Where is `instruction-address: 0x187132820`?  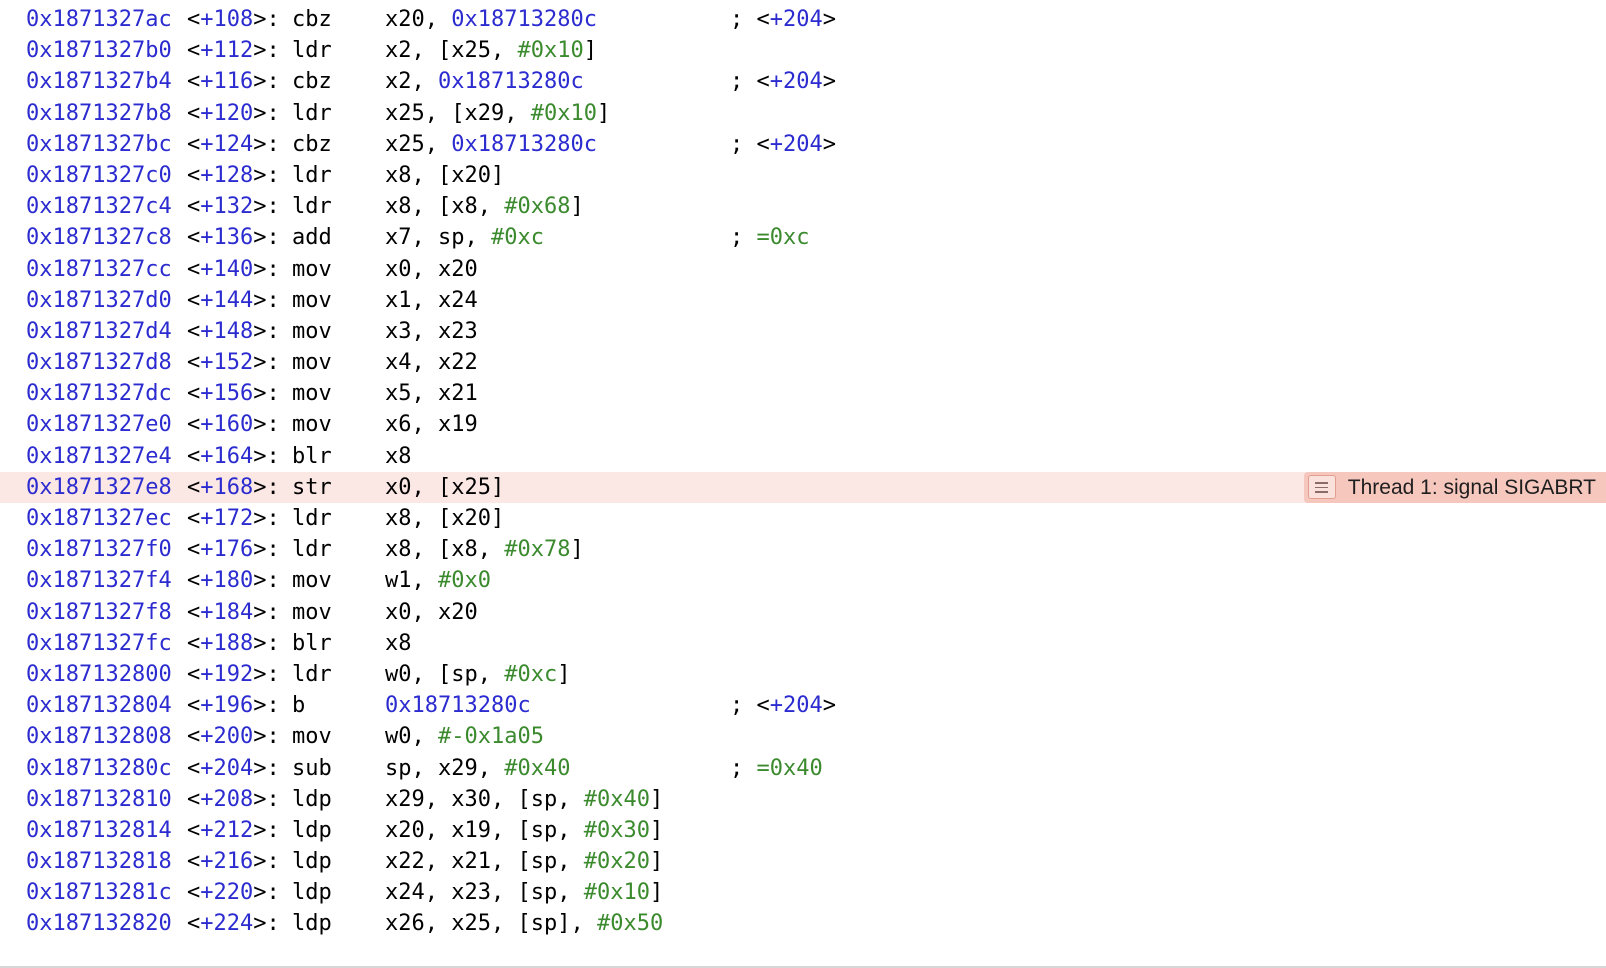
instruction-address: 0x187132820 is located at coordinates (99, 923).